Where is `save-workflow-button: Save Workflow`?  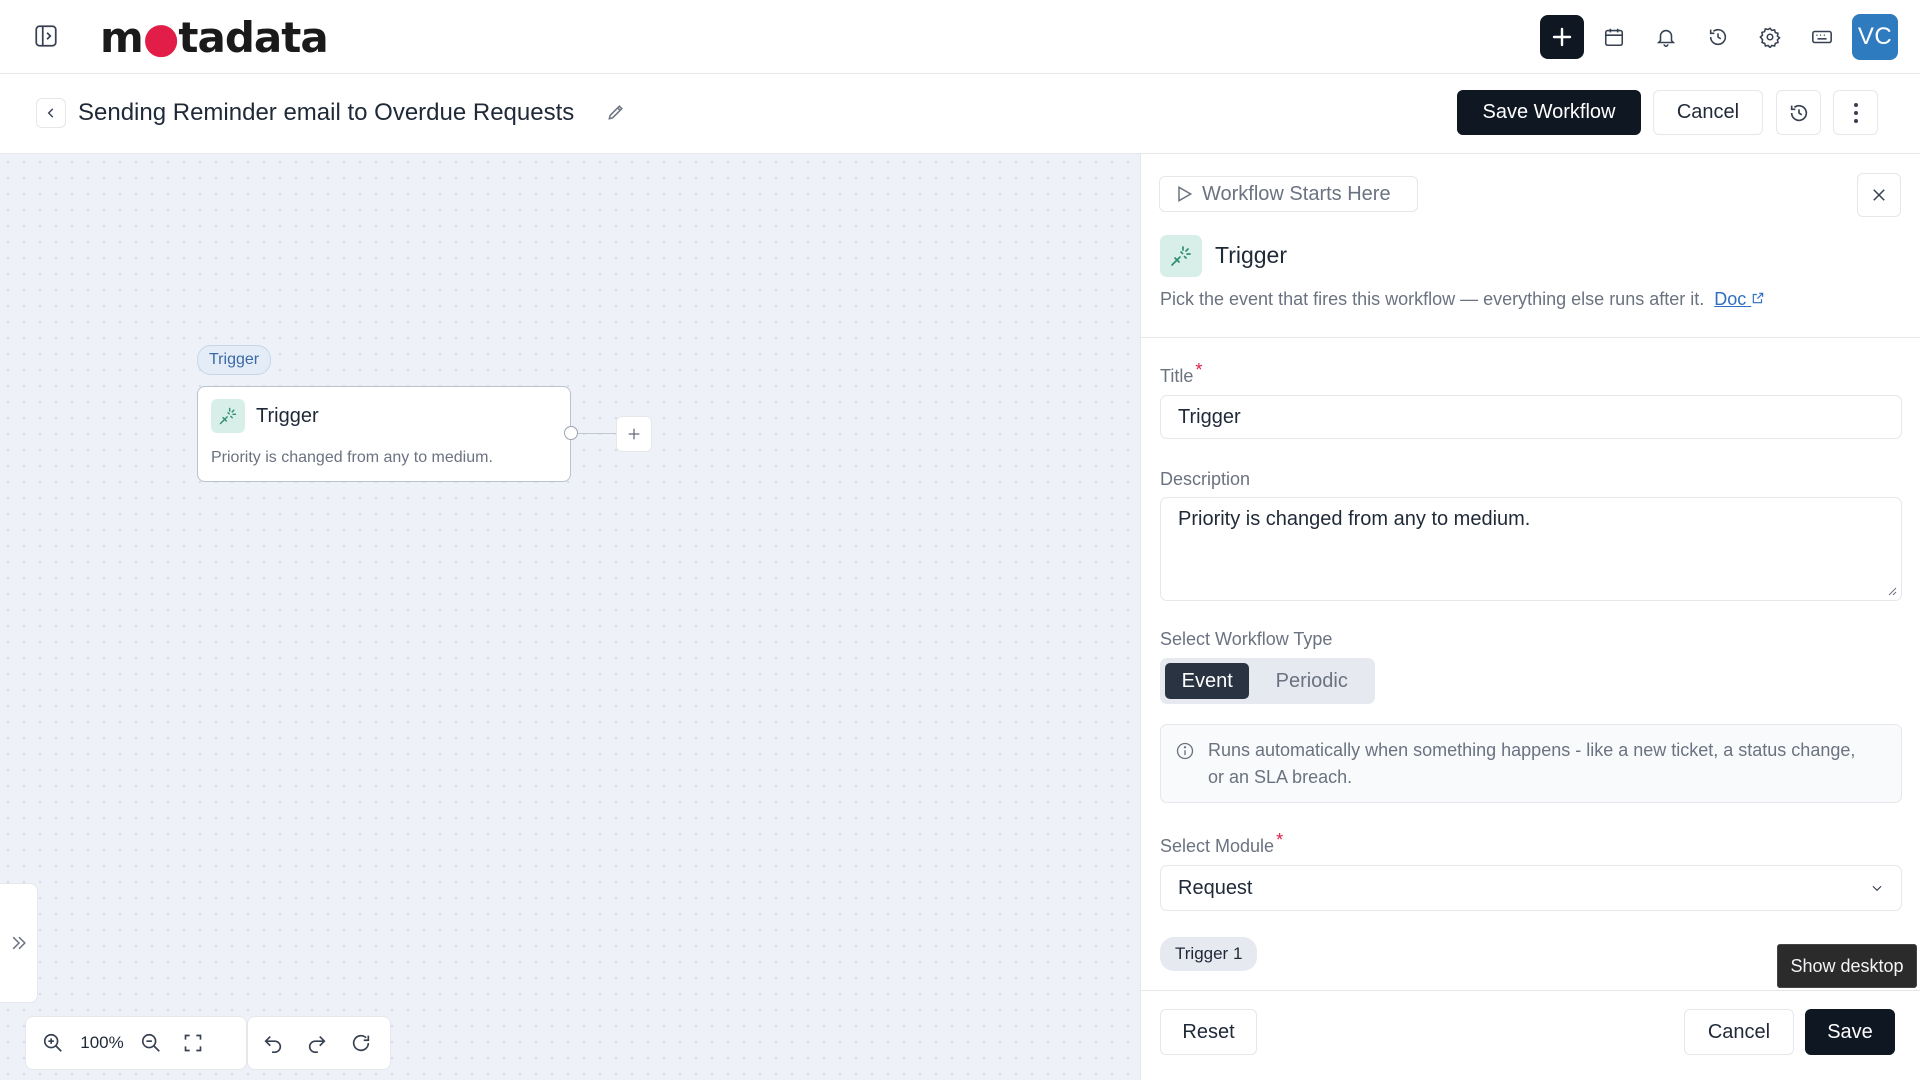
save-workflow-button: Save Workflow is located at coordinates (1549, 112).